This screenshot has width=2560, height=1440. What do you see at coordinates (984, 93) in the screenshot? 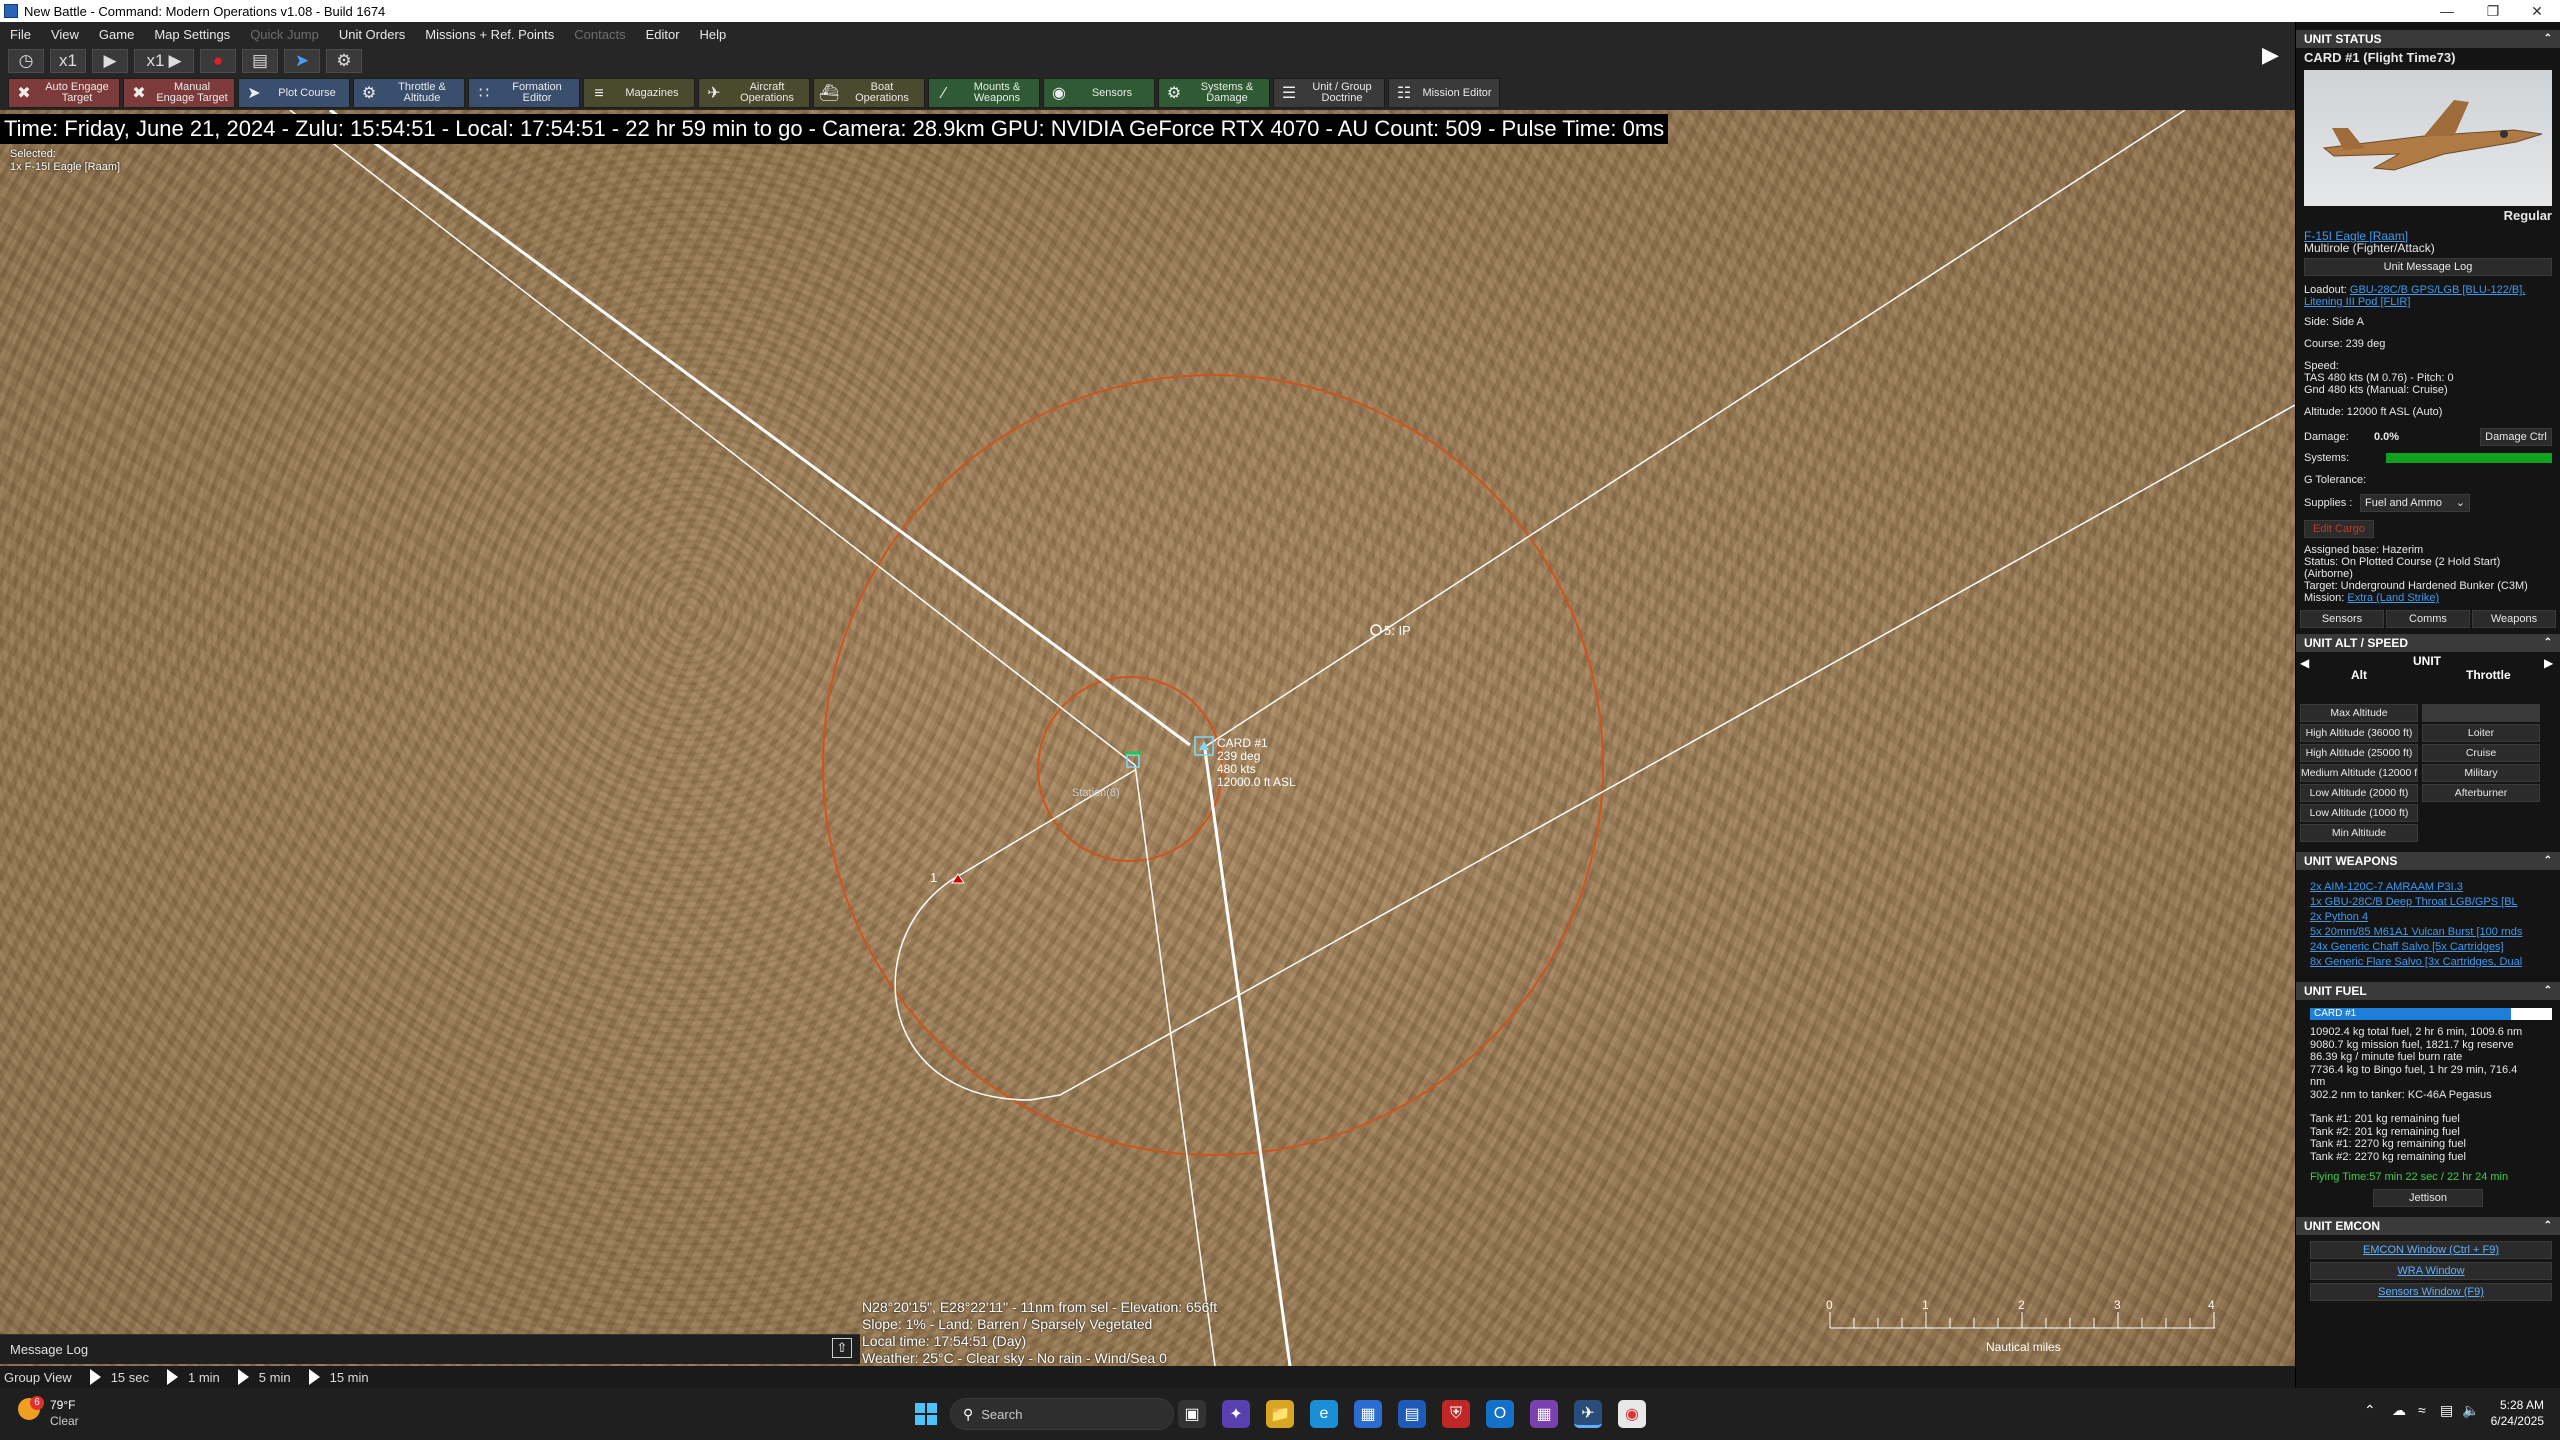
I see `toolbar-mounts-weapons-button: ∕ Mounts & Weapons` at bounding box center [984, 93].